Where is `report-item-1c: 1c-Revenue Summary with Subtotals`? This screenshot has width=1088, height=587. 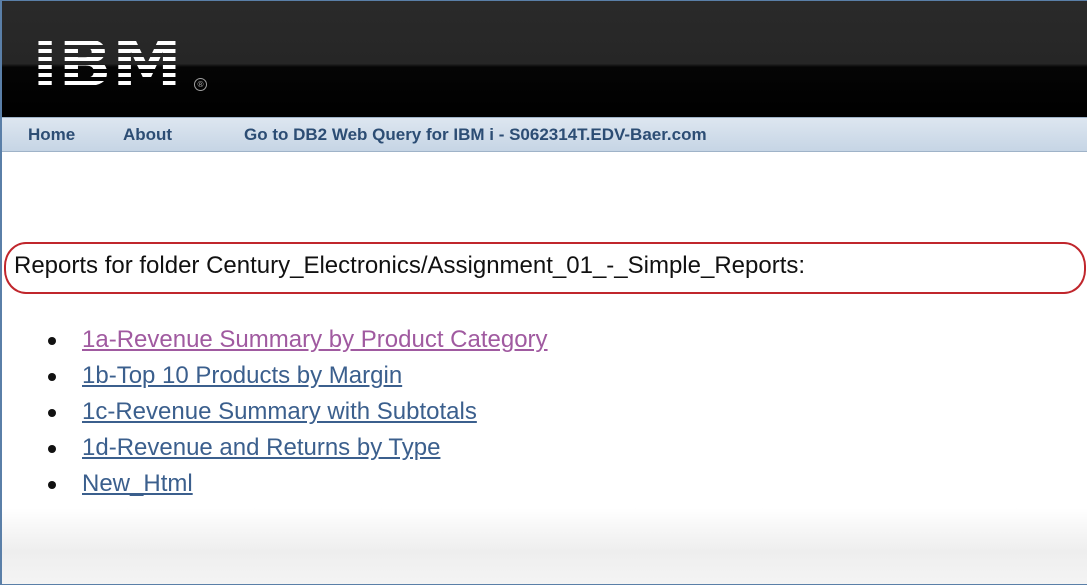
report-item-1c: 1c-Revenue Summary with Subtotals is located at coordinates (275, 412).